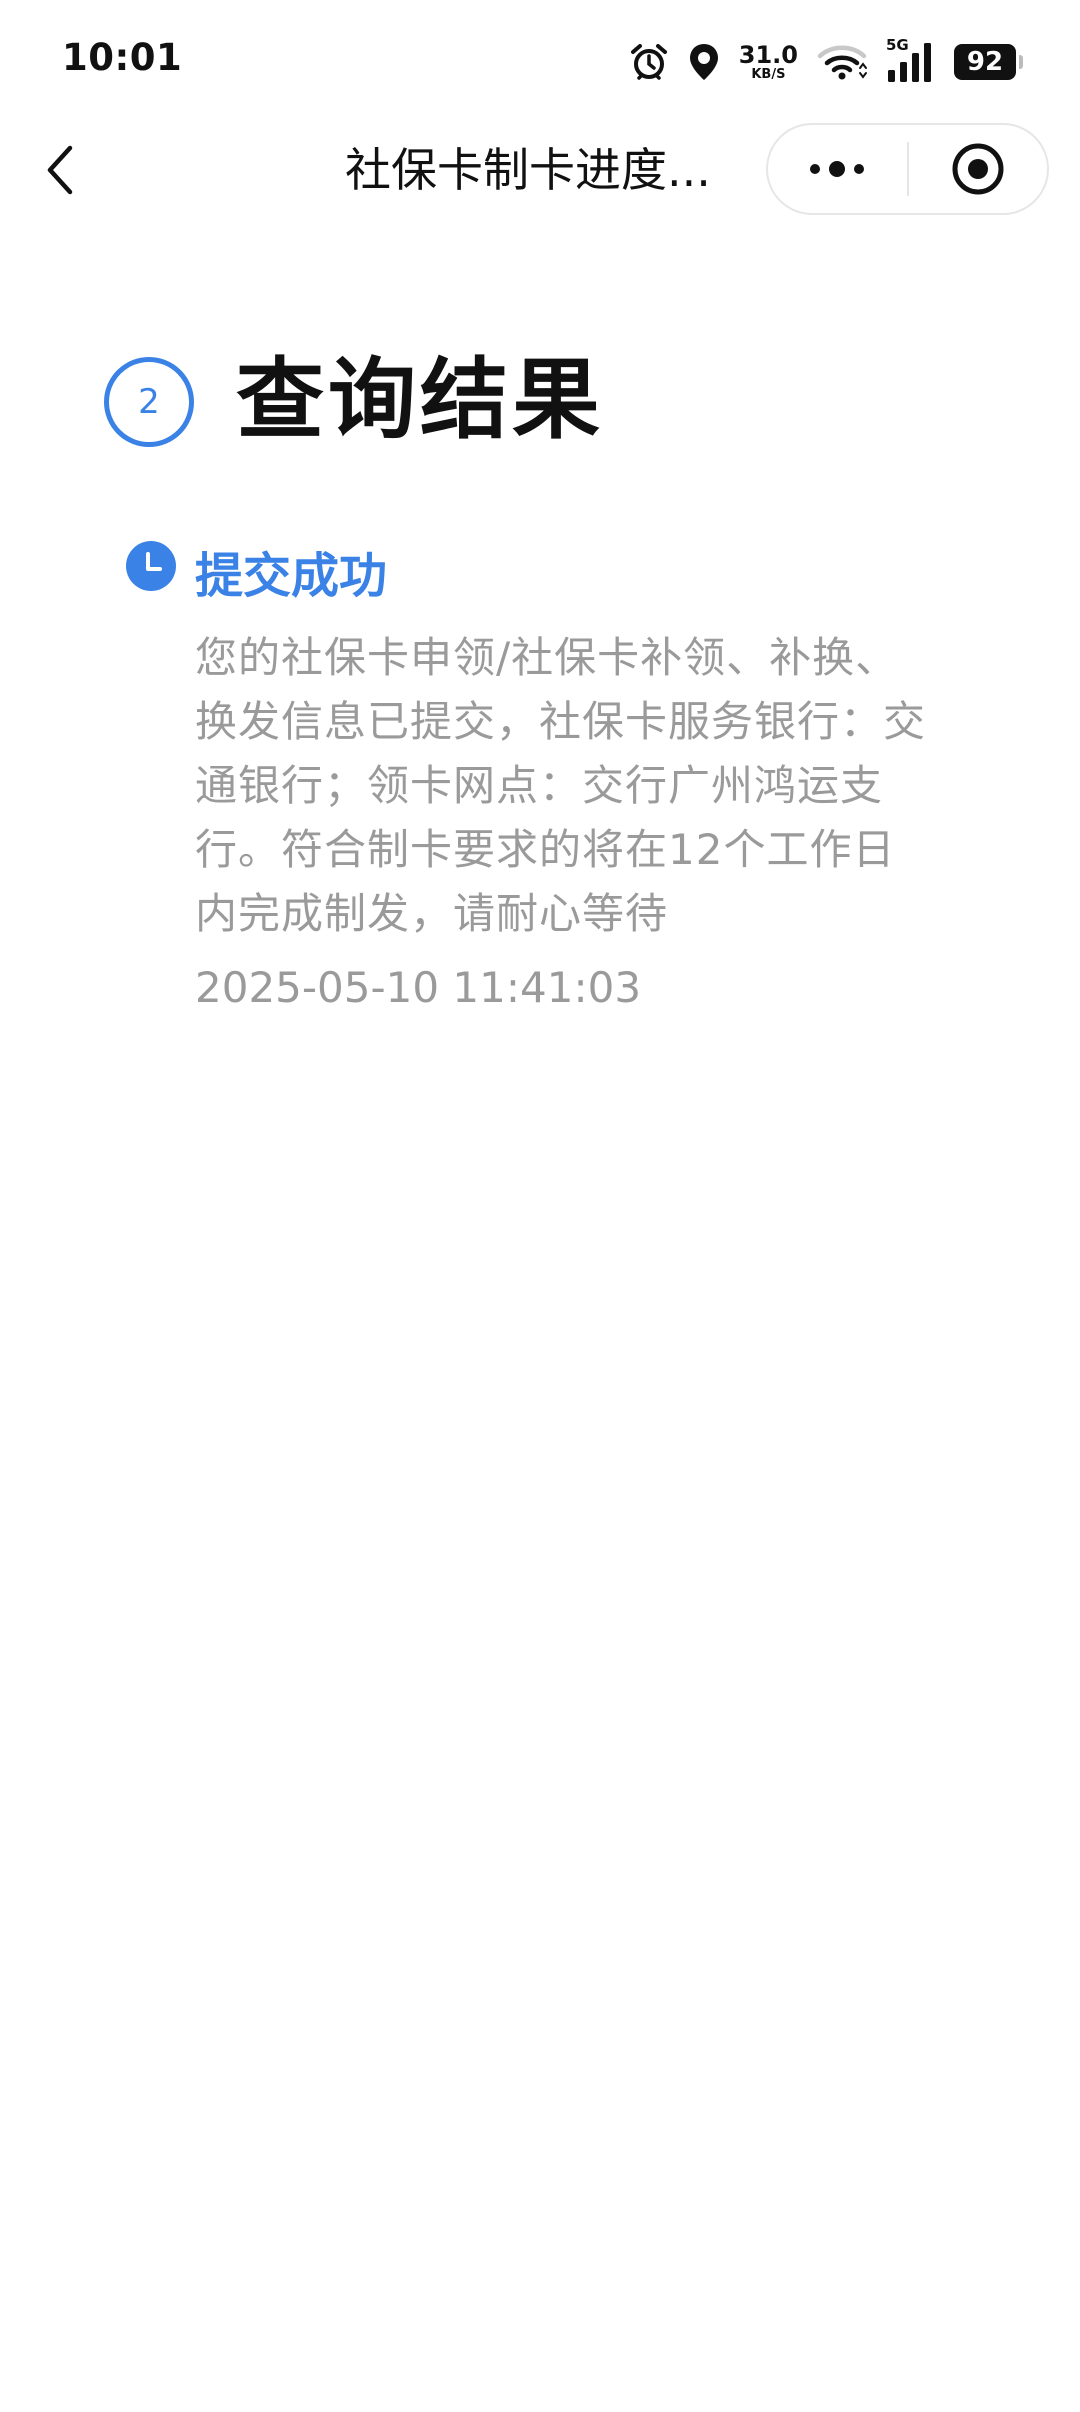 The image size is (1080, 2412). What do you see at coordinates (907, 169) in the screenshot?
I see `mini-program-capsule` at bounding box center [907, 169].